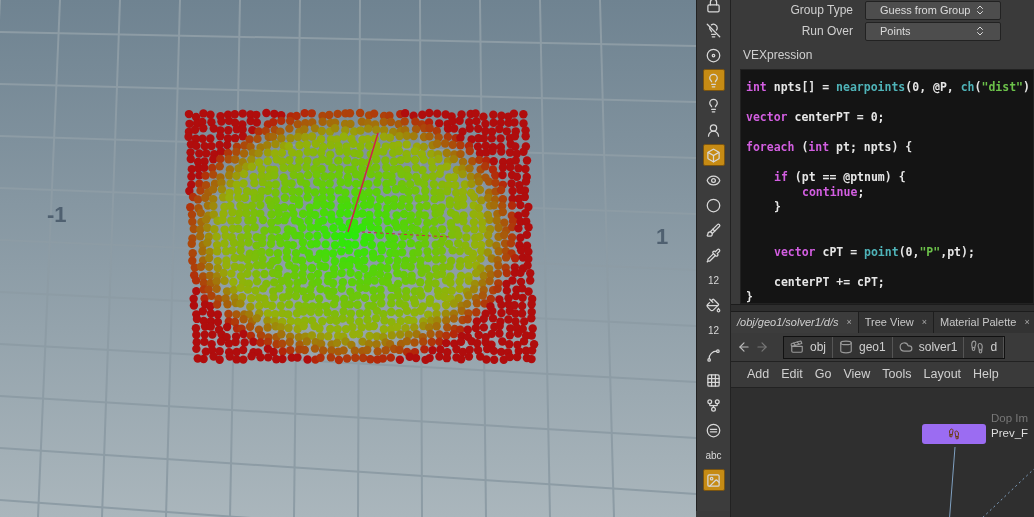 This screenshot has height=517, width=1034. I want to click on lightbulb-icon, so click(713, 80).